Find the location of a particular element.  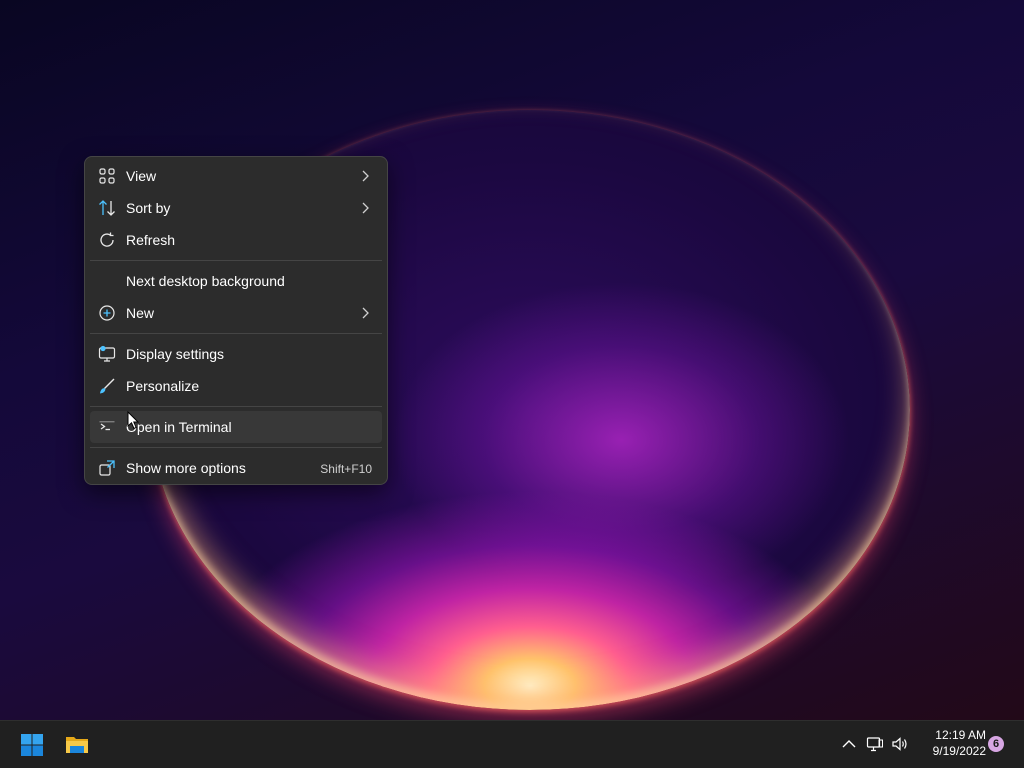

taskbar-file-explorer is located at coordinates (77, 745).